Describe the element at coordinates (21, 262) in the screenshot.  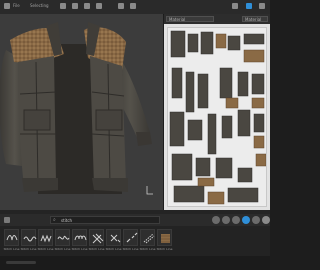
I see `status-track` at that location.